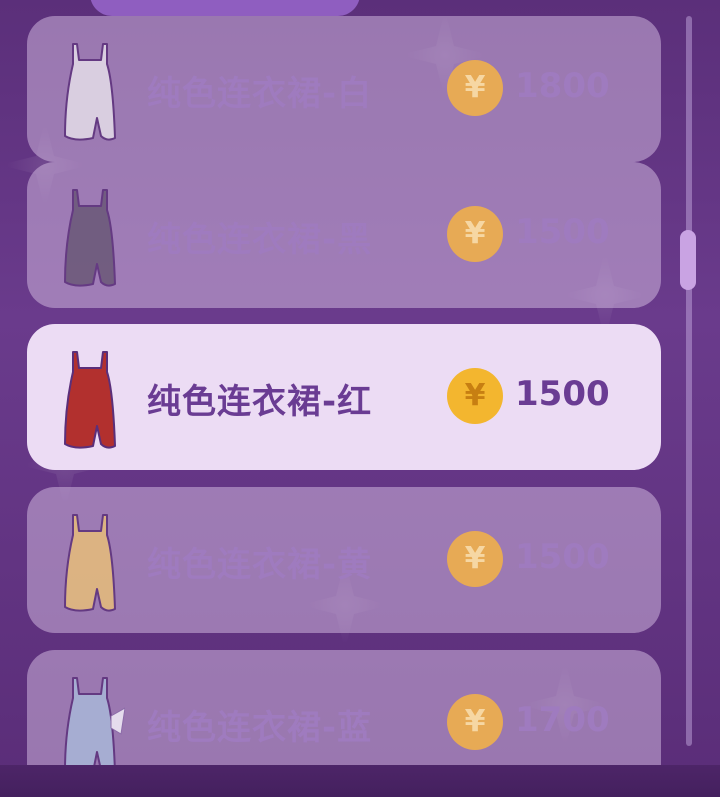 The image size is (720, 797). Describe the element at coordinates (688, 260) in the screenshot. I see `scrollbar-thumb` at that location.